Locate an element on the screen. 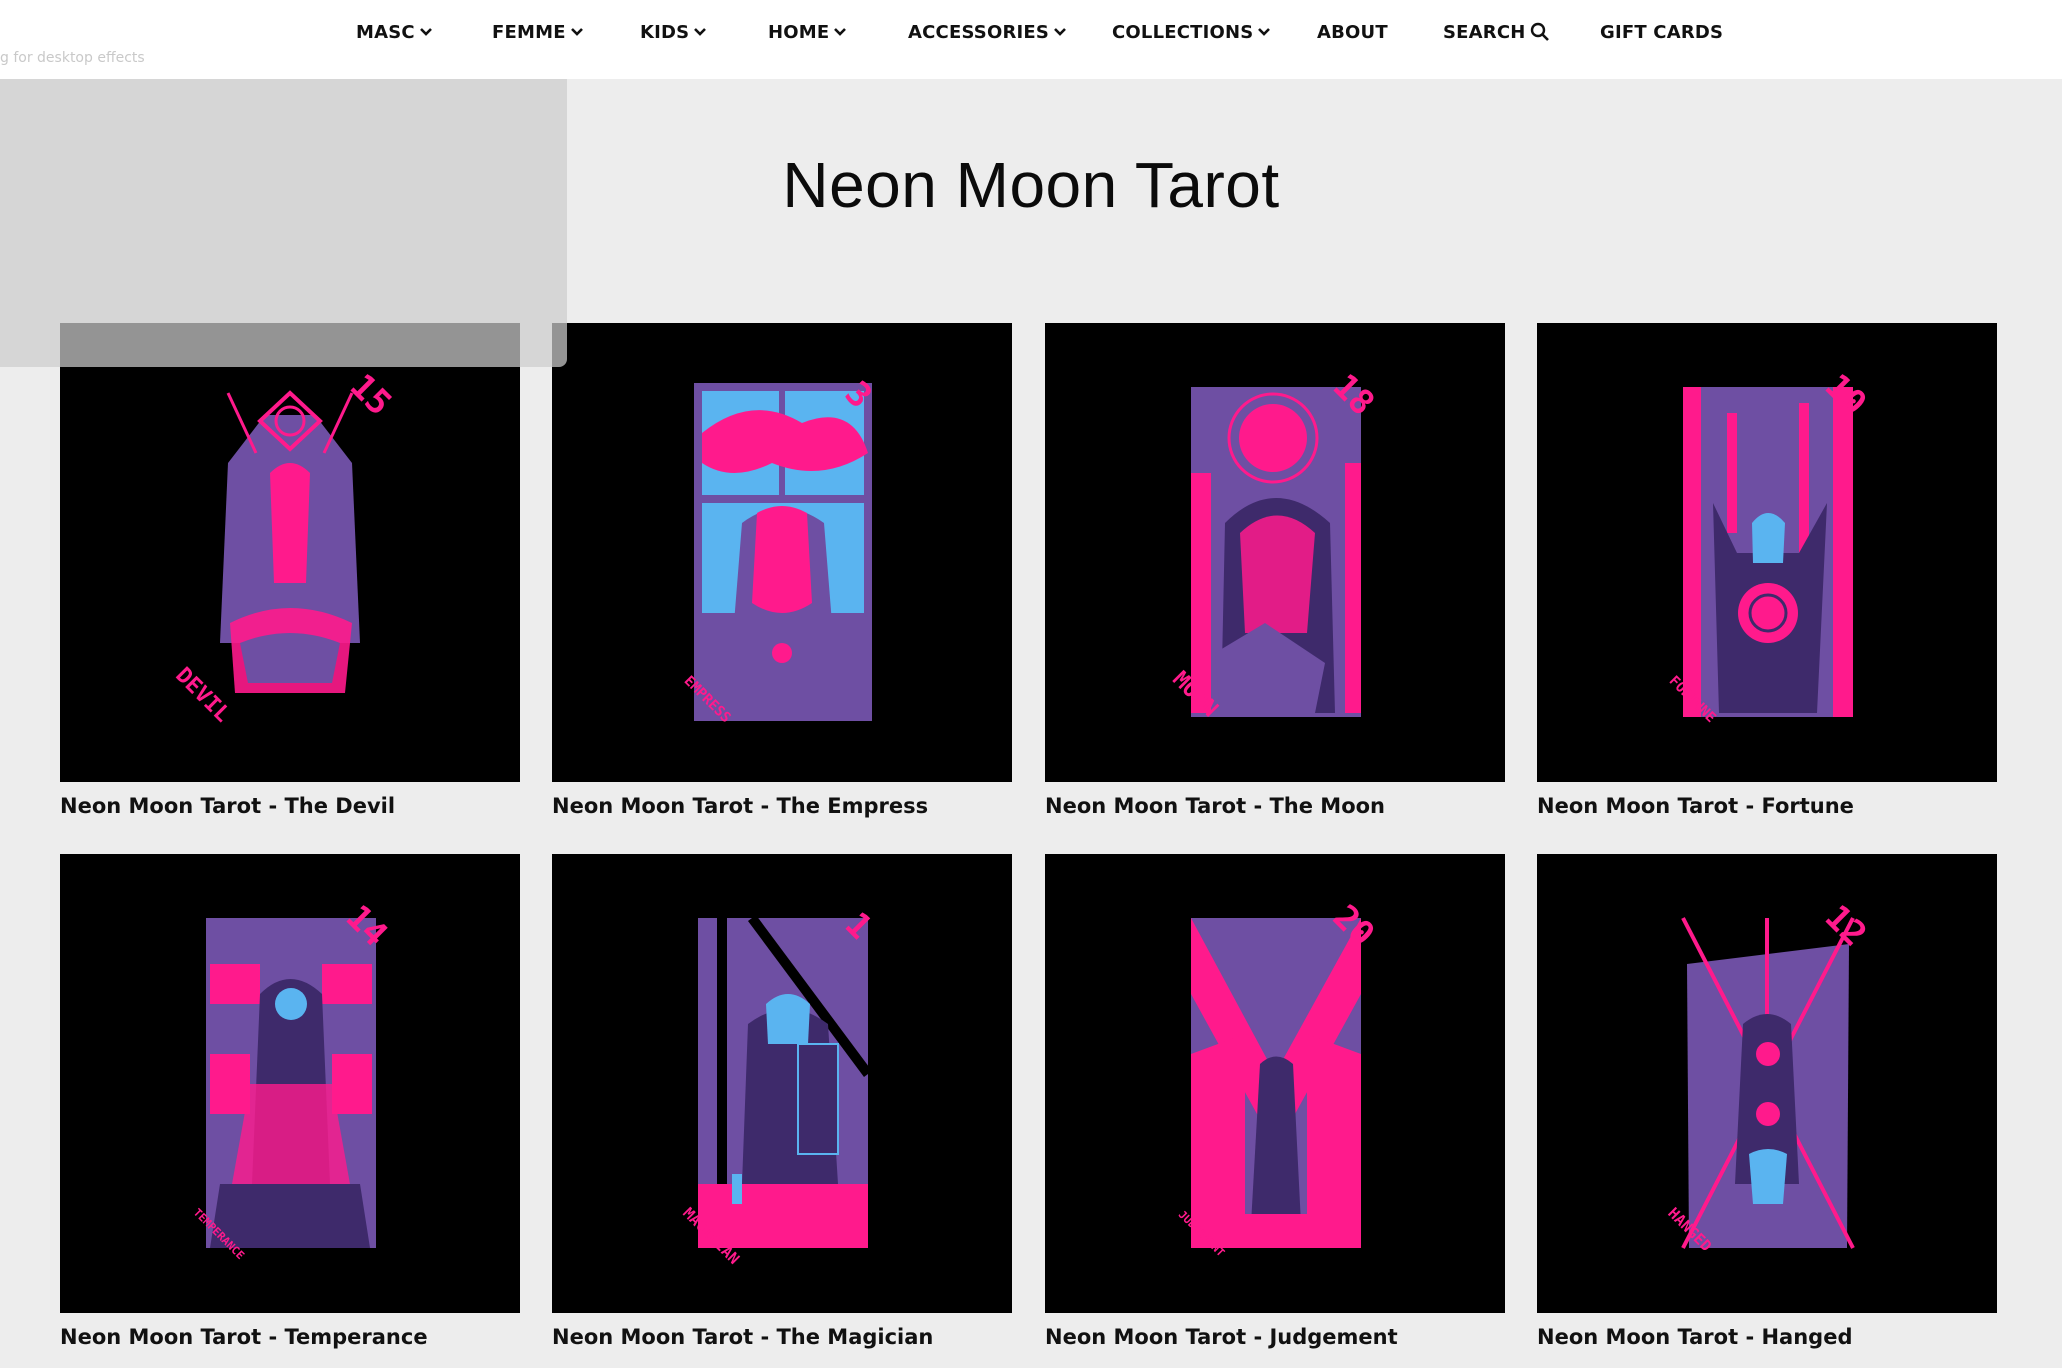 The image size is (2062, 1368). product-card: 15 DEVIL Neon Moon Tarot - The Devil is located at coordinates (290, 570).